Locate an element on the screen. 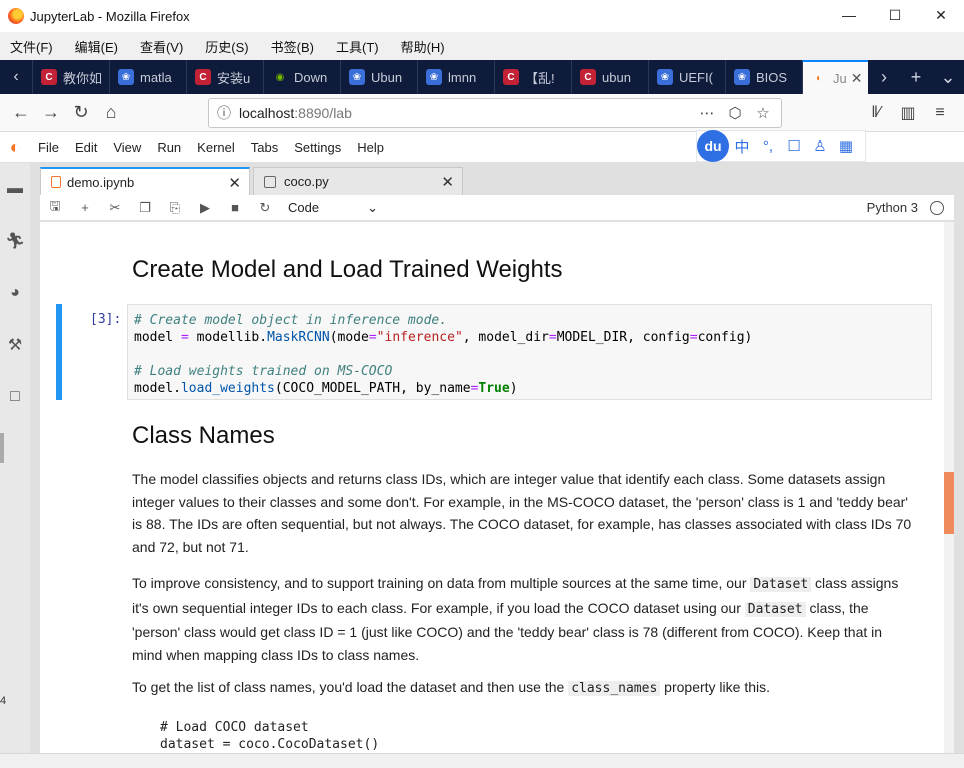  running-icon: 🏃︎ is located at coordinates (15, 241).